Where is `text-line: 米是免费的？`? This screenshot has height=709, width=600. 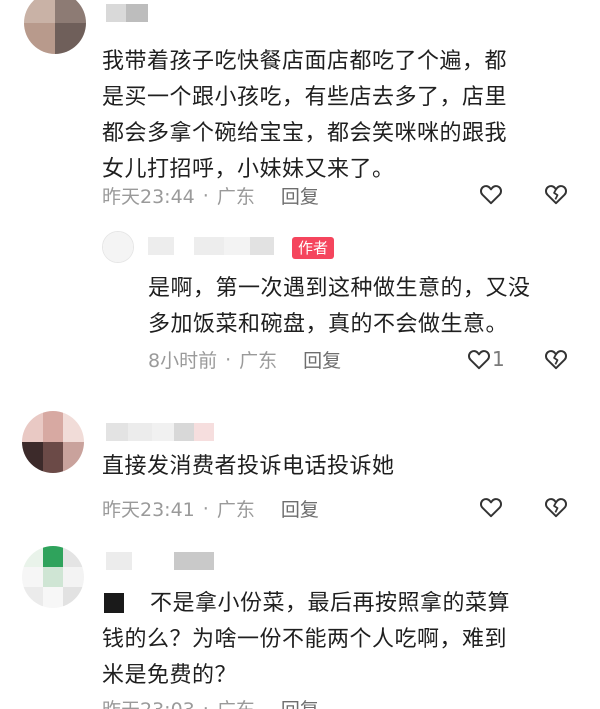
text-line: 米是免费的？ is located at coordinates (170, 675).